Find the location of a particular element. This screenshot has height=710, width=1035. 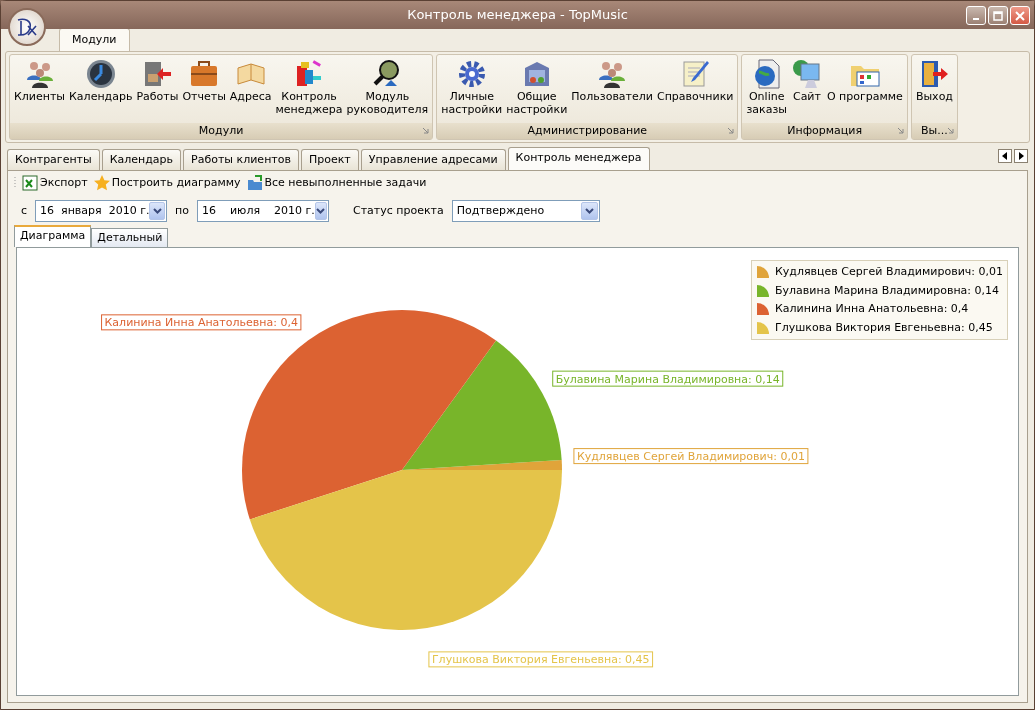

document-tab: Контрагенты is located at coordinates (53, 159).